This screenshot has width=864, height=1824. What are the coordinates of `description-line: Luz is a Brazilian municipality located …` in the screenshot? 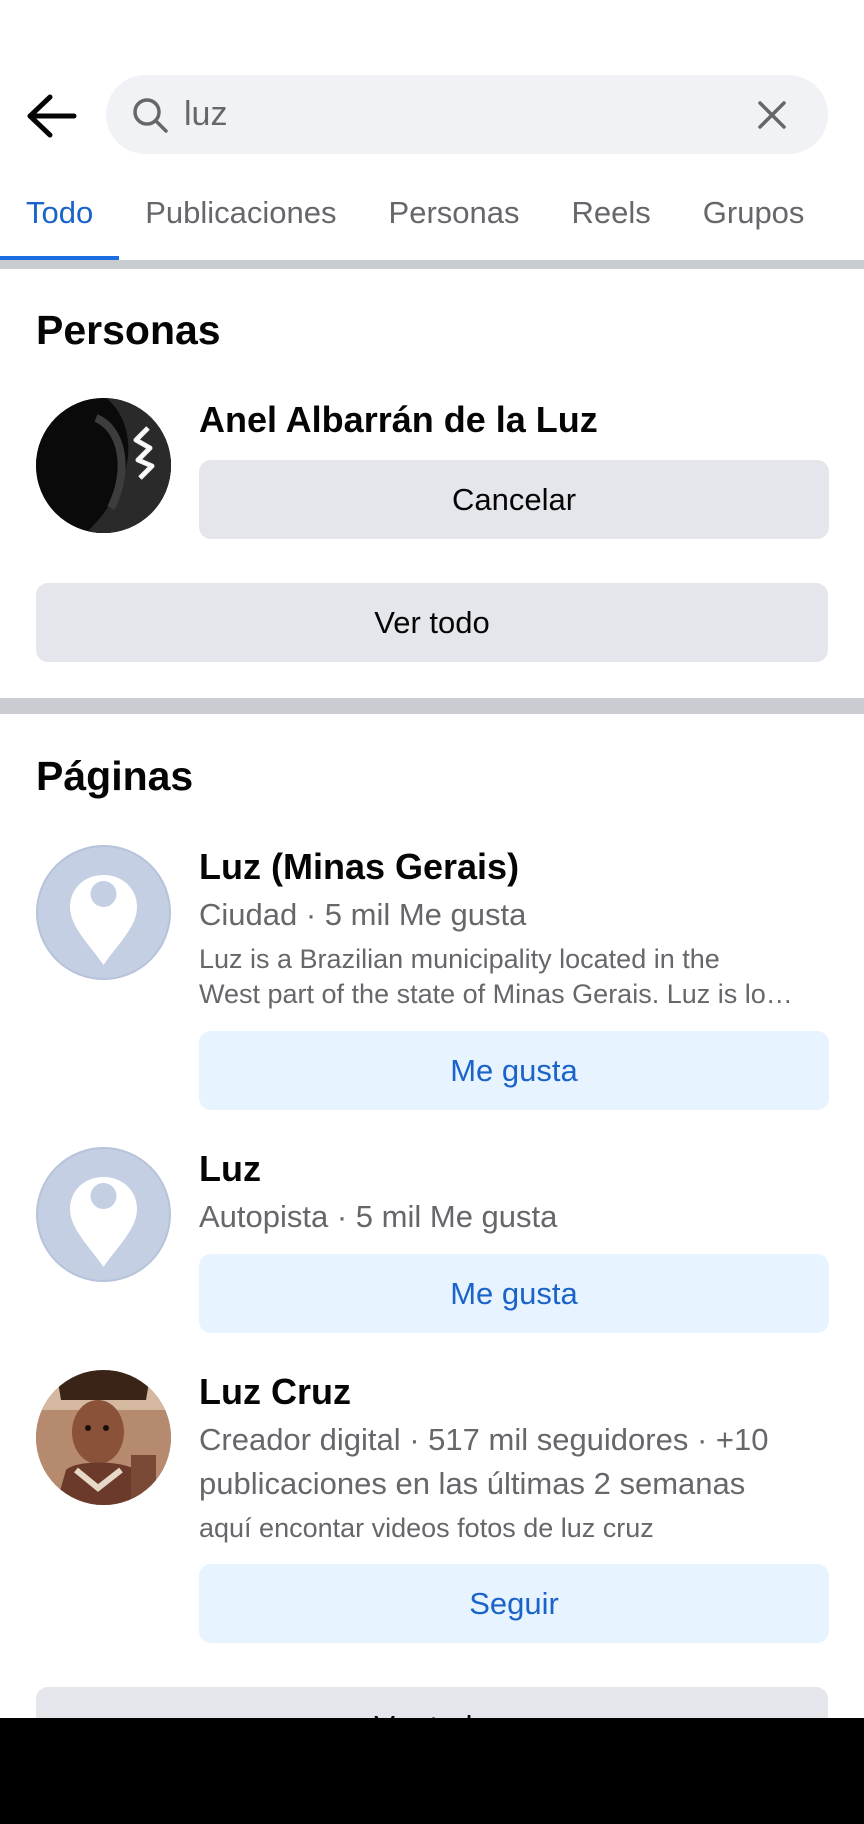 It's located at (459, 959).